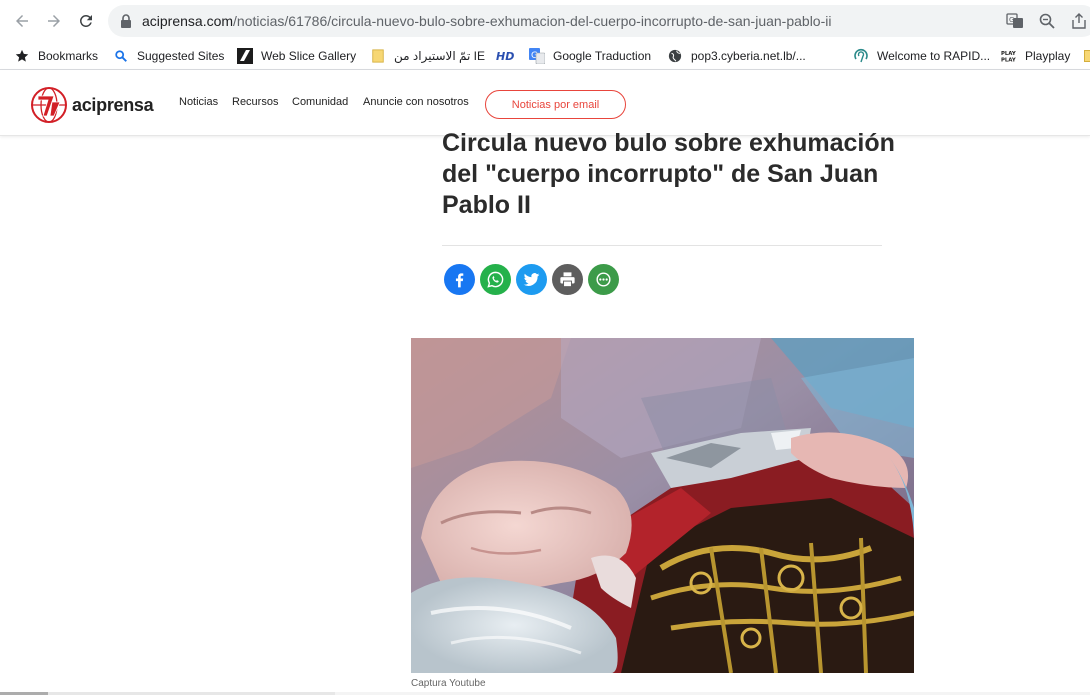 The width and height of the screenshot is (1090, 695). I want to click on globe-icon, so click(675, 56).